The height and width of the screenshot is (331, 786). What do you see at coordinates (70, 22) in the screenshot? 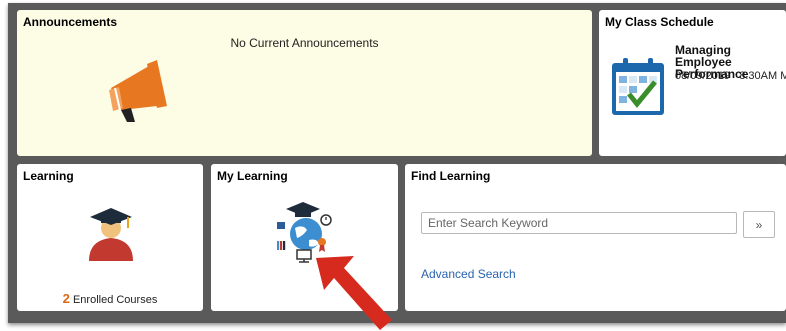
I see `announcements-title: Announcements` at bounding box center [70, 22].